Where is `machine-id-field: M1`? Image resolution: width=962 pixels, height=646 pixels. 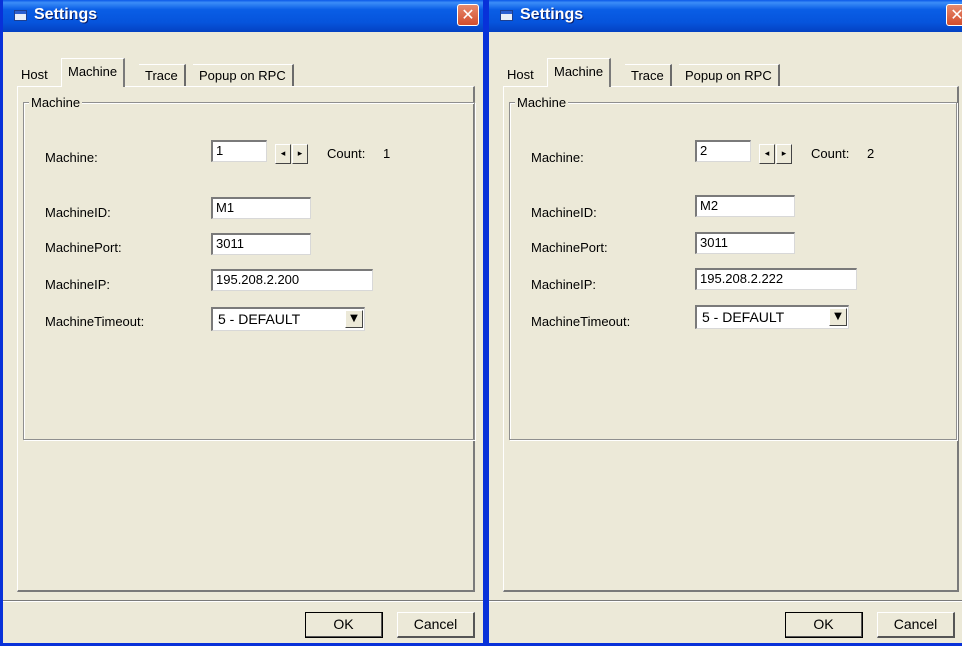 machine-id-field: M1 is located at coordinates (261, 208).